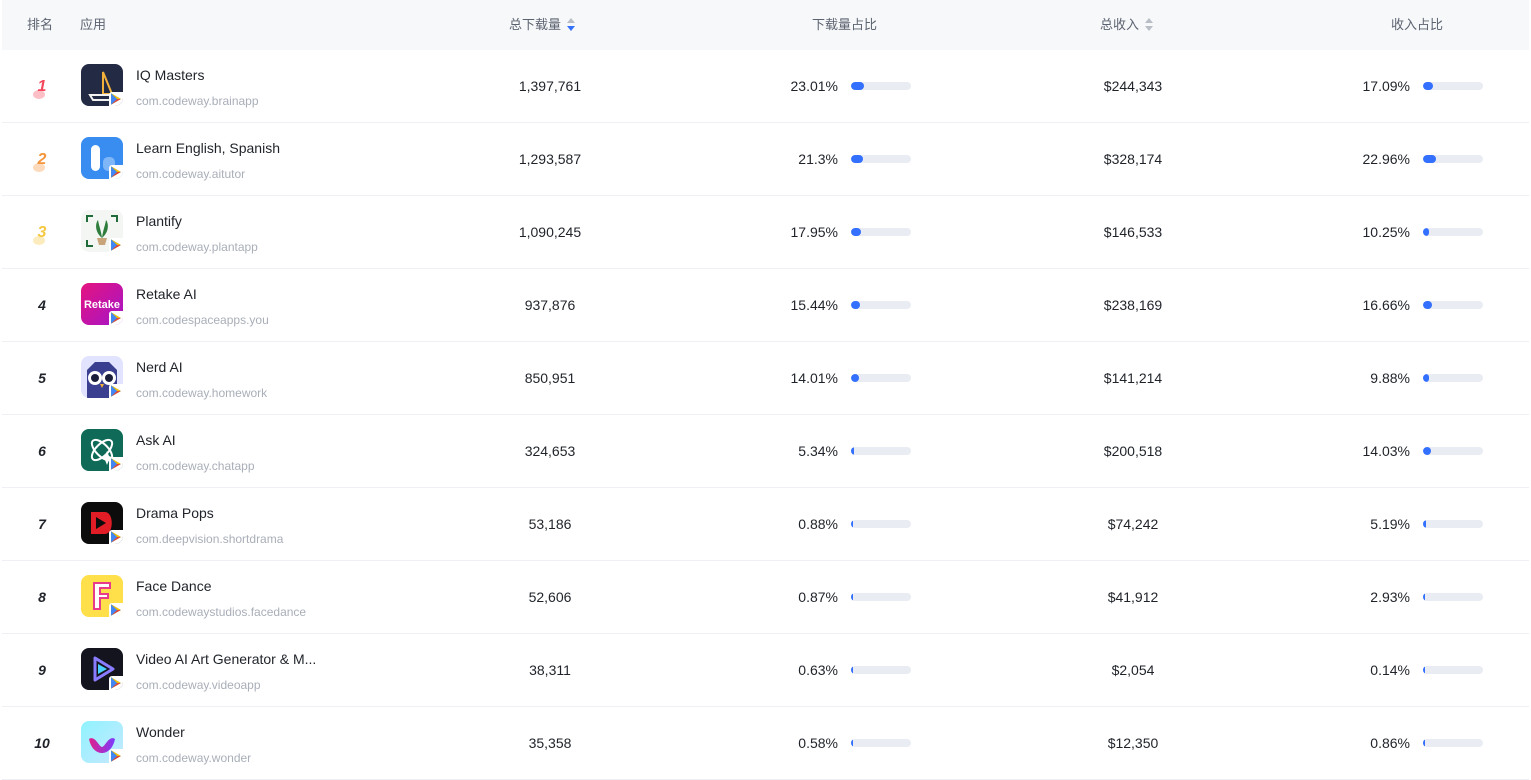  What do you see at coordinates (814, 378) in the screenshot?
I see `download-share-value: 14.01%` at bounding box center [814, 378].